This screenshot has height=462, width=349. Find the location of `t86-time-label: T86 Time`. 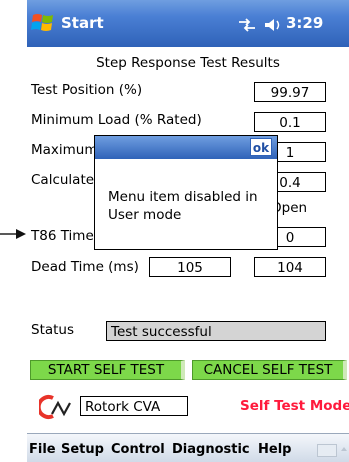

t86-time-label: T86 Time is located at coordinates (62, 236).